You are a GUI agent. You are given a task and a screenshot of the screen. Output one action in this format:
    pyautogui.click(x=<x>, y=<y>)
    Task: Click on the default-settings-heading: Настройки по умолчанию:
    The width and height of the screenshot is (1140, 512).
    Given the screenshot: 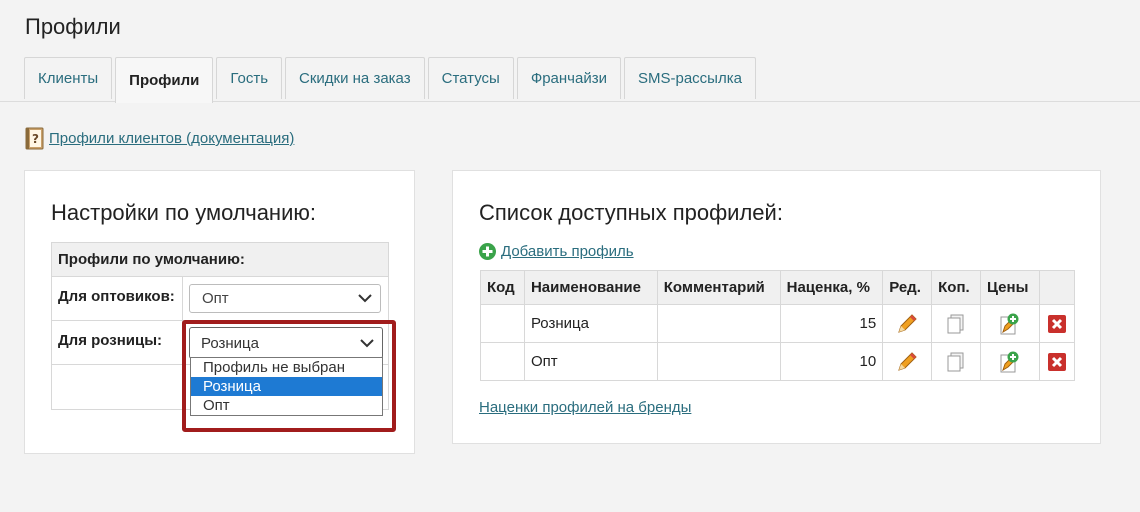 What is the action you would take?
    pyautogui.click(x=183, y=212)
    